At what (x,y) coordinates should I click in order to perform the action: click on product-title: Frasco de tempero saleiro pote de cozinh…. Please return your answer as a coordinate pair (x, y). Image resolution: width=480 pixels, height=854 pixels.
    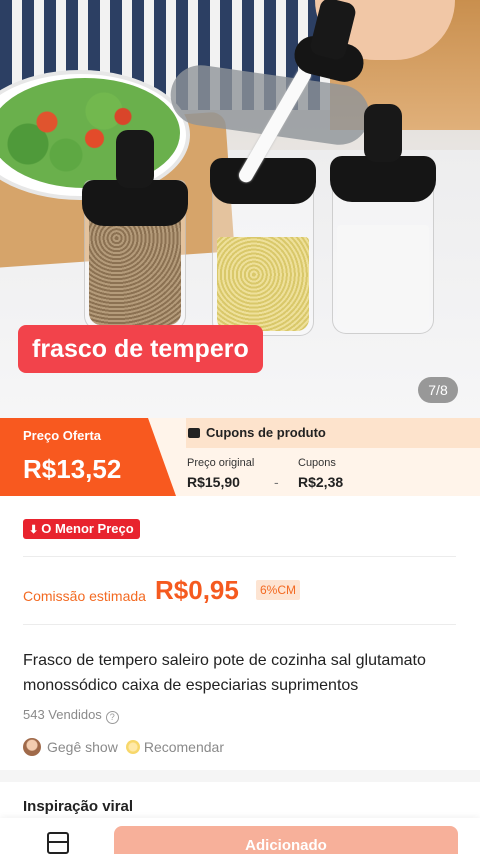
    Looking at the image, I should click on (224, 673).